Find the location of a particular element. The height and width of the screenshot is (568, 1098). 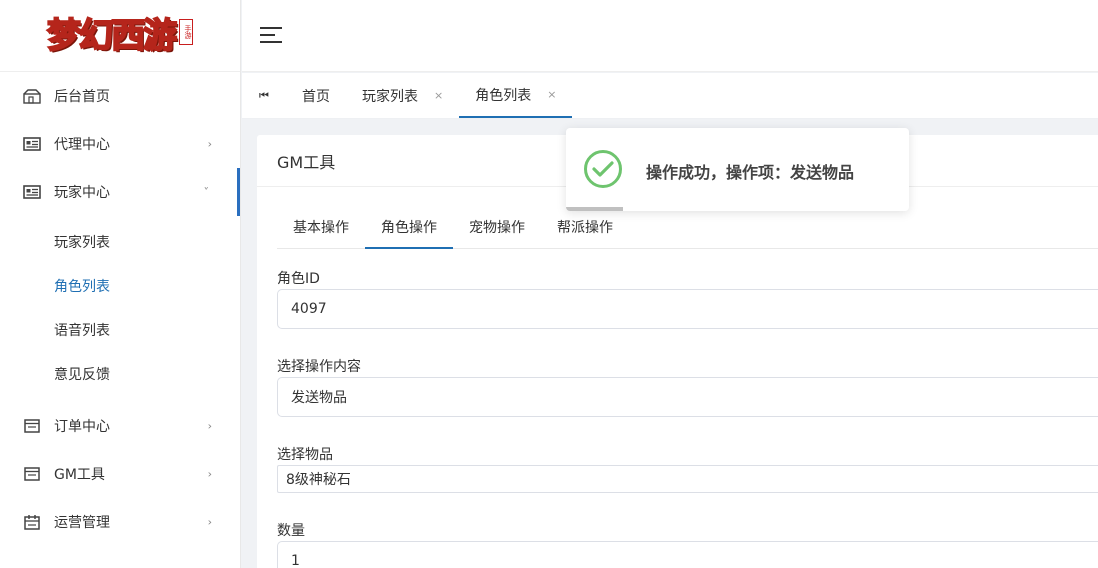

logo-area: 梦幻西游 手游 is located at coordinates (120, 36).